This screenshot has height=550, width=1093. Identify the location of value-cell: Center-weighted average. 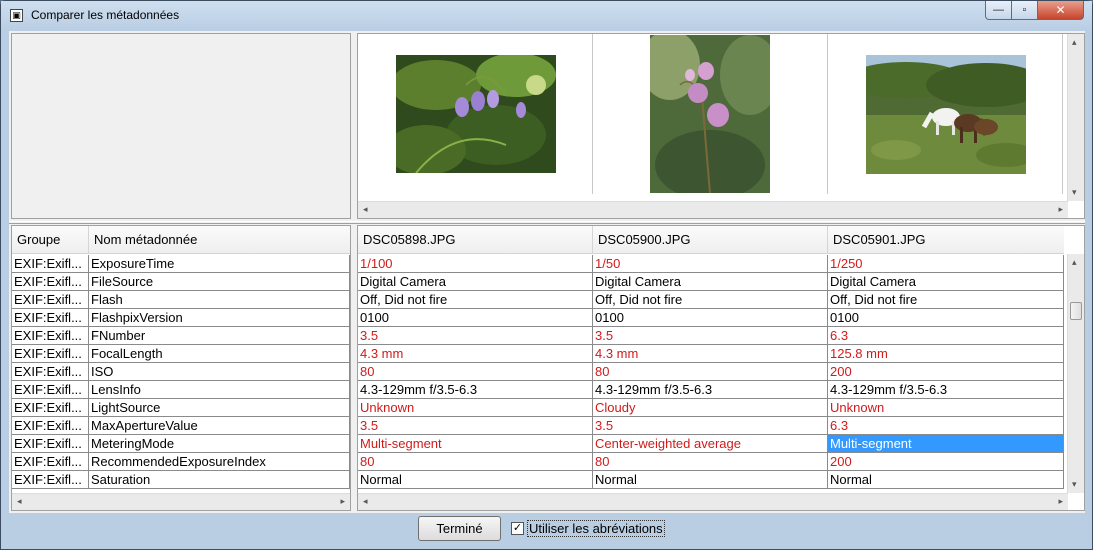
(710, 444).